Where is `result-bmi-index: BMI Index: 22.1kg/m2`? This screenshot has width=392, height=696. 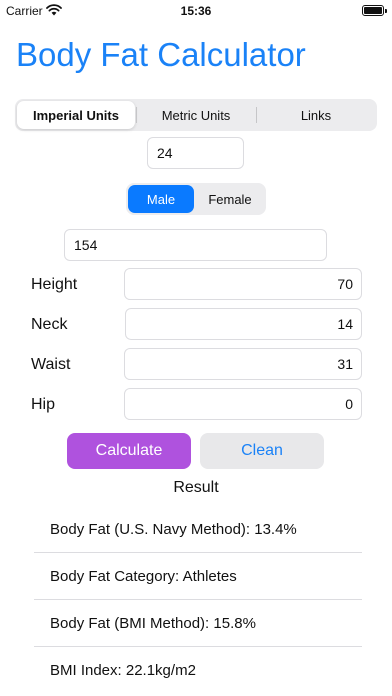
result-bmi-index: BMI Index: 22.1kg/m2 is located at coordinates (123, 670).